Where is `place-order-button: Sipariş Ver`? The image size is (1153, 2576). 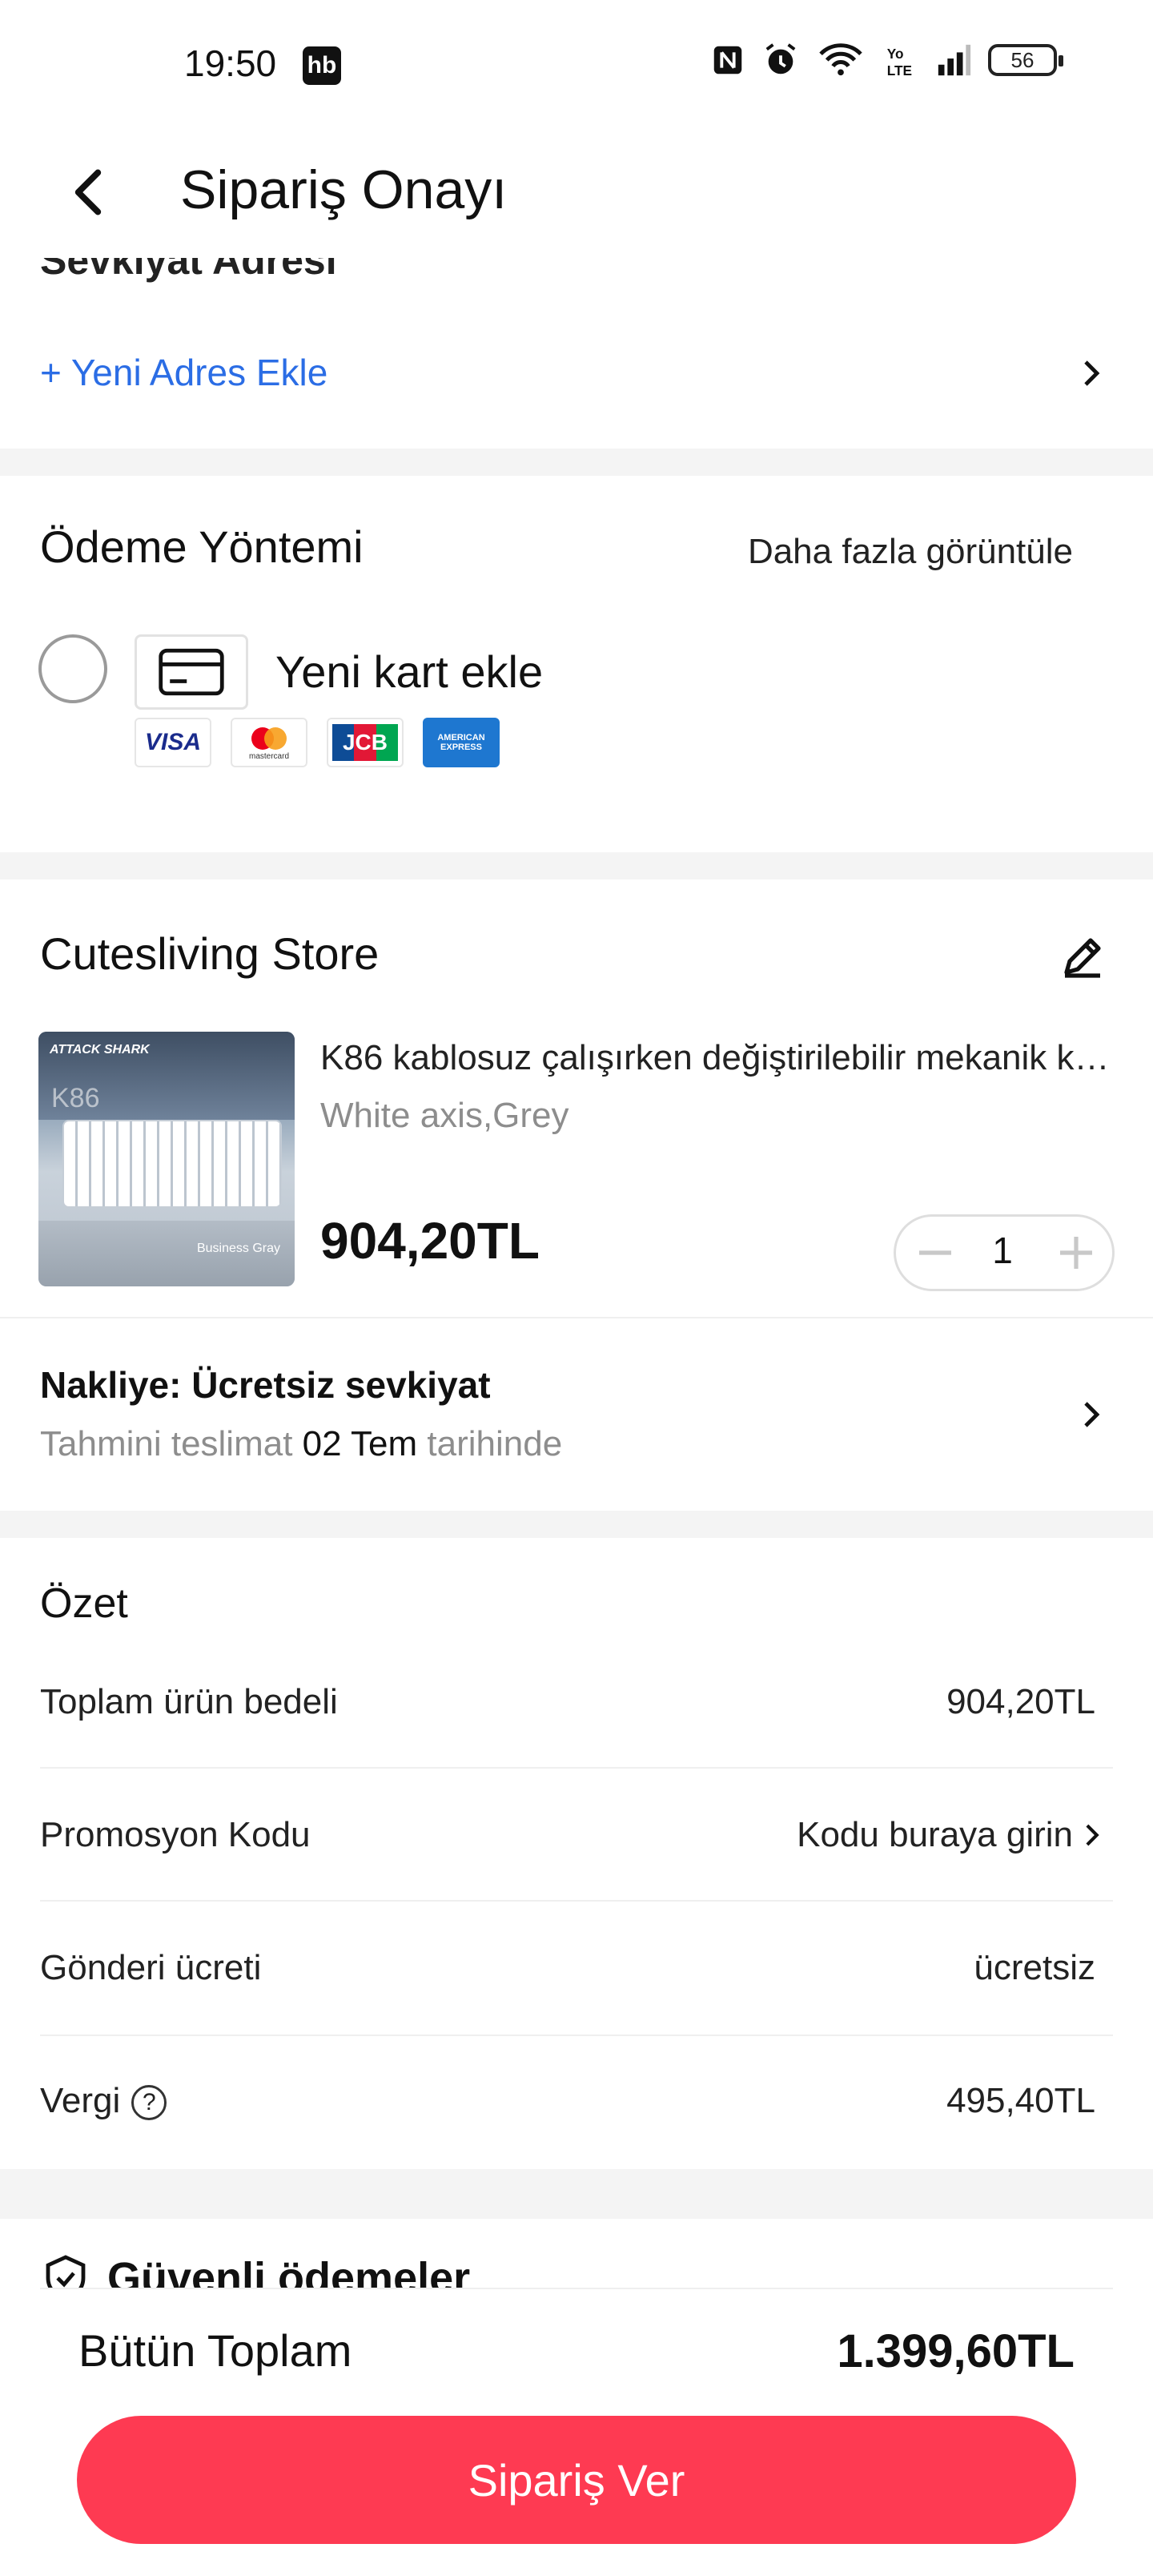
place-order-button: Sipariş Ver is located at coordinates (576, 2480).